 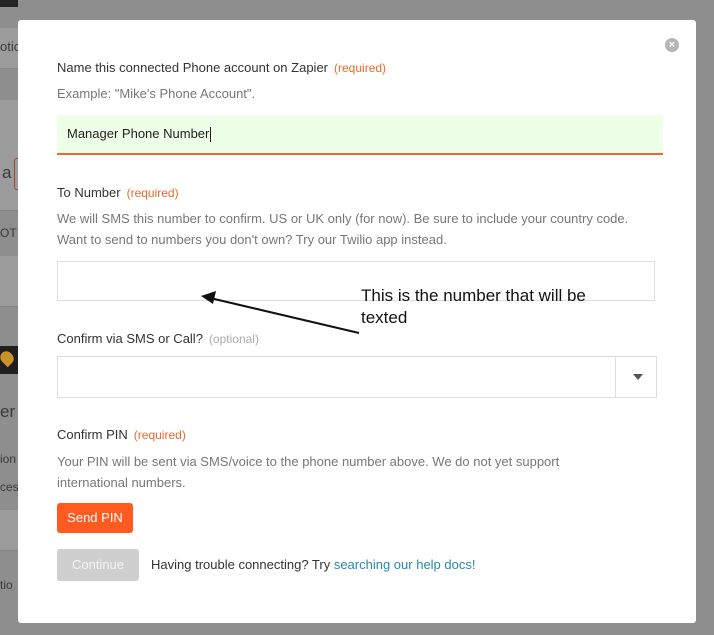 What do you see at coordinates (473, 306) in the screenshot?
I see `annotation-text: This is the number that will be texted` at bounding box center [473, 306].